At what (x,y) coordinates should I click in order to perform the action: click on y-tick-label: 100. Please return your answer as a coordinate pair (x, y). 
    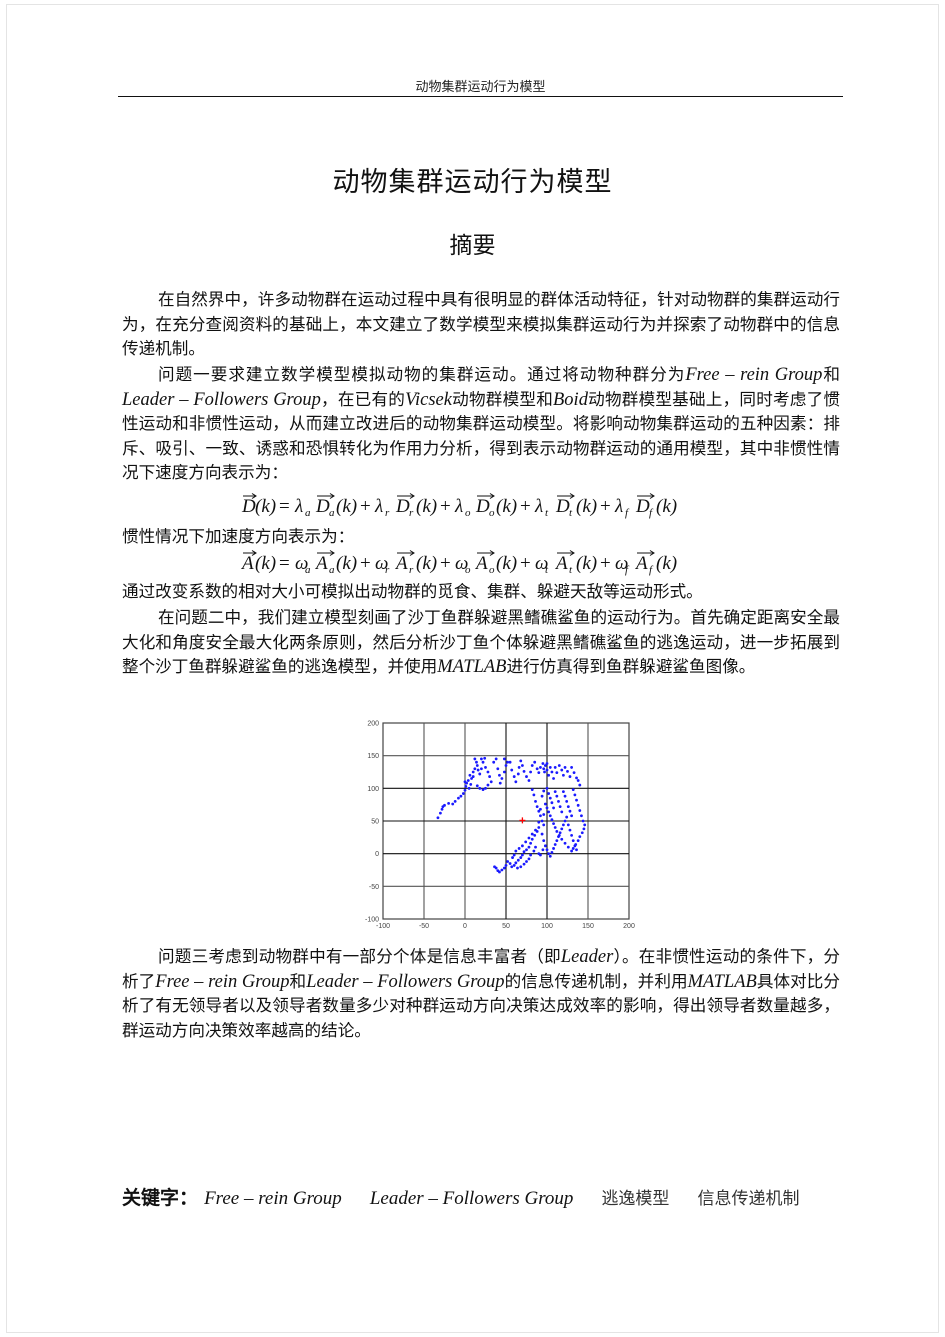
    Looking at the image, I should click on (373, 789).